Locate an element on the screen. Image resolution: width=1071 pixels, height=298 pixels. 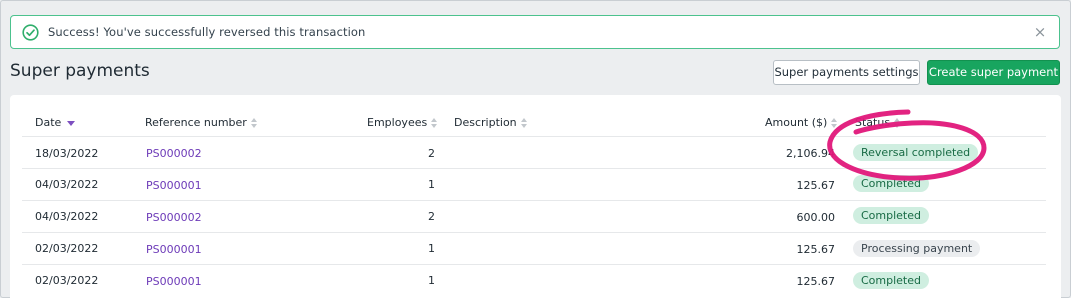
page-title: Super payments is located at coordinates (80, 71).